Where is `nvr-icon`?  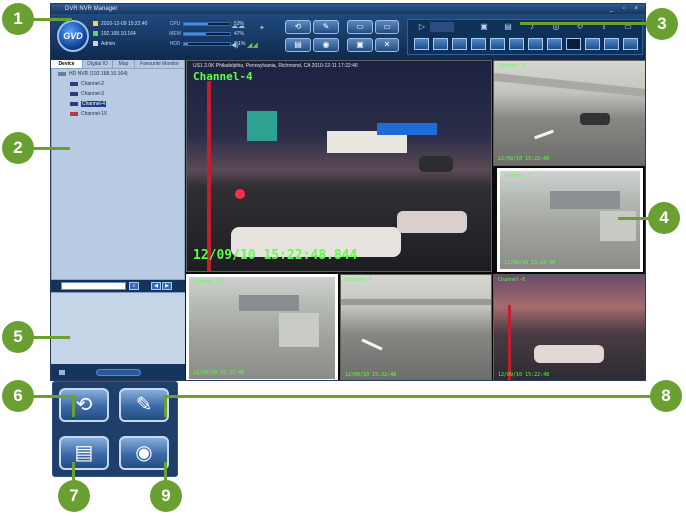 nvr-icon is located at coordinates (62, 73).